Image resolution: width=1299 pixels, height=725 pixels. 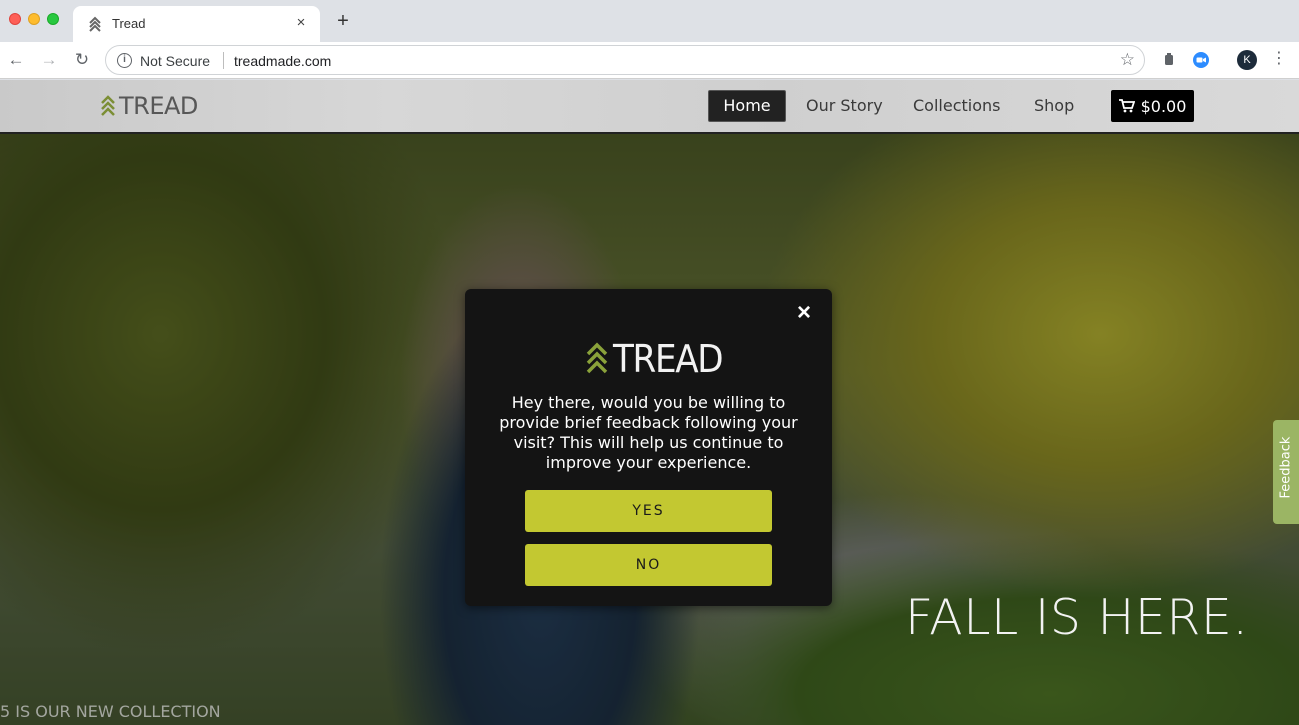 What do you see at coordinates (53, 19) in the screenshot?
I see `maximize-window-button` at bounding box center [53, 19].